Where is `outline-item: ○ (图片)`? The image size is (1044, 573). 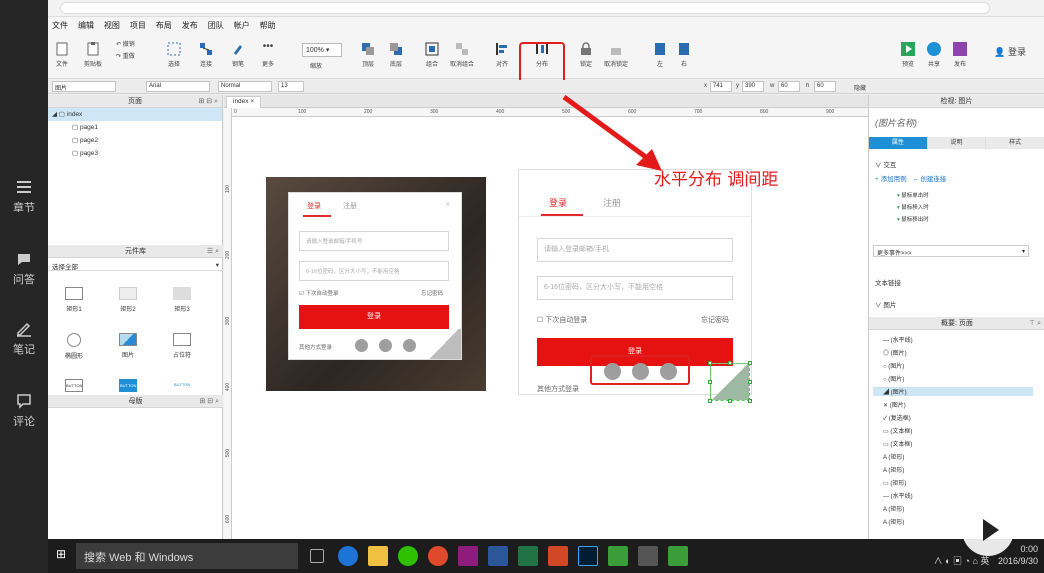
outline-item: ○ (图片) is located at coordinates (893, 365).